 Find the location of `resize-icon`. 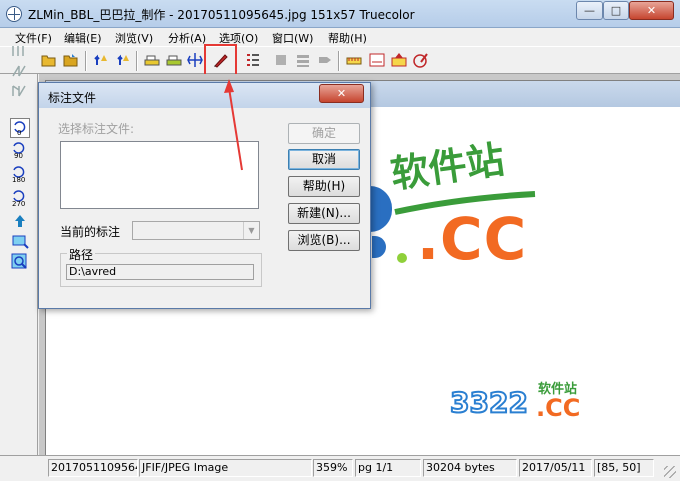

resize-icon is located at coordinates (195, 60).